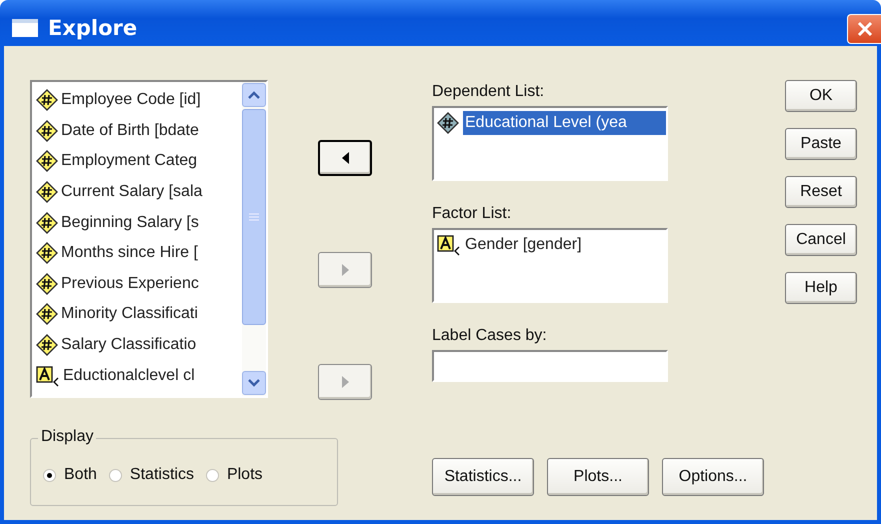  I want to click on scroll-up-button, so click(254, 95).